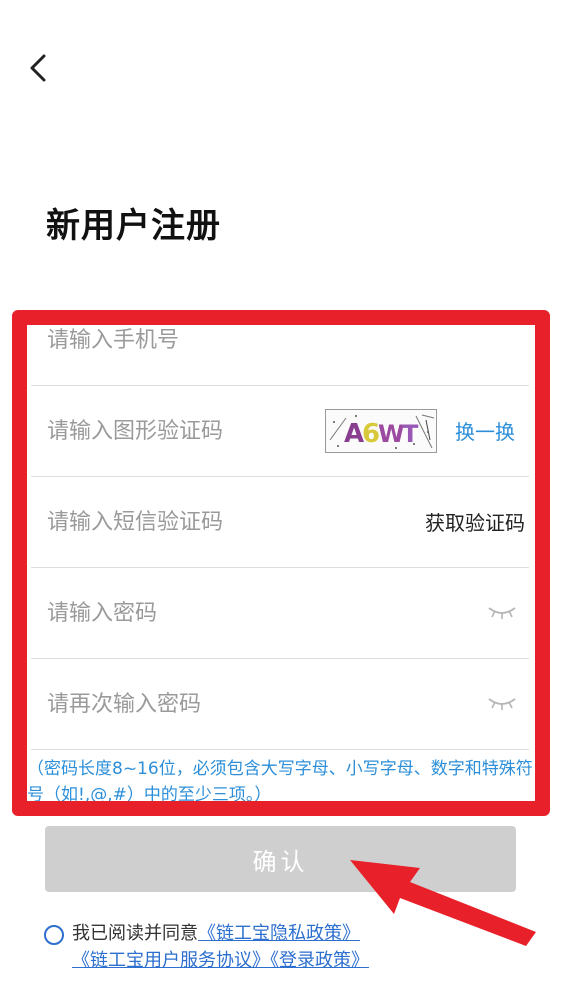 This screenshot has height=997, width=561. I want to click on svg-text: W, so click(391, 434).